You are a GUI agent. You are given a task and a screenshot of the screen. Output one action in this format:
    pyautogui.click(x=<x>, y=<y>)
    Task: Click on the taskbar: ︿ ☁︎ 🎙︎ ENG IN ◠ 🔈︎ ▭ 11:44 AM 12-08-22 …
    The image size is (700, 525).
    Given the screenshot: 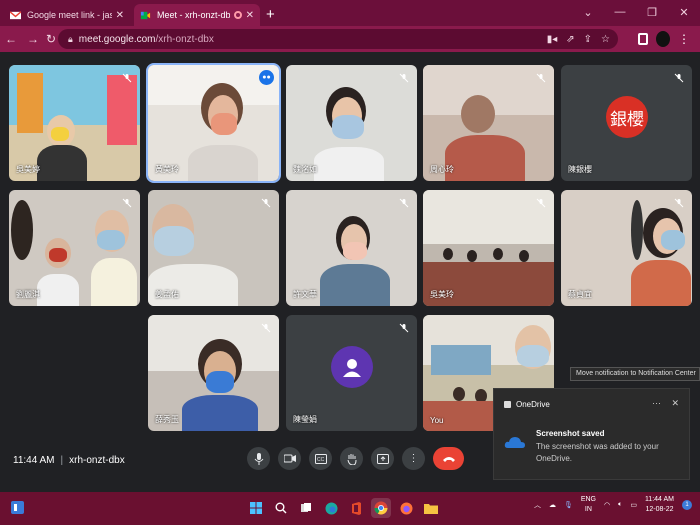 What is the action you would take?
    pyautogui.click(x=350, y=508)
    